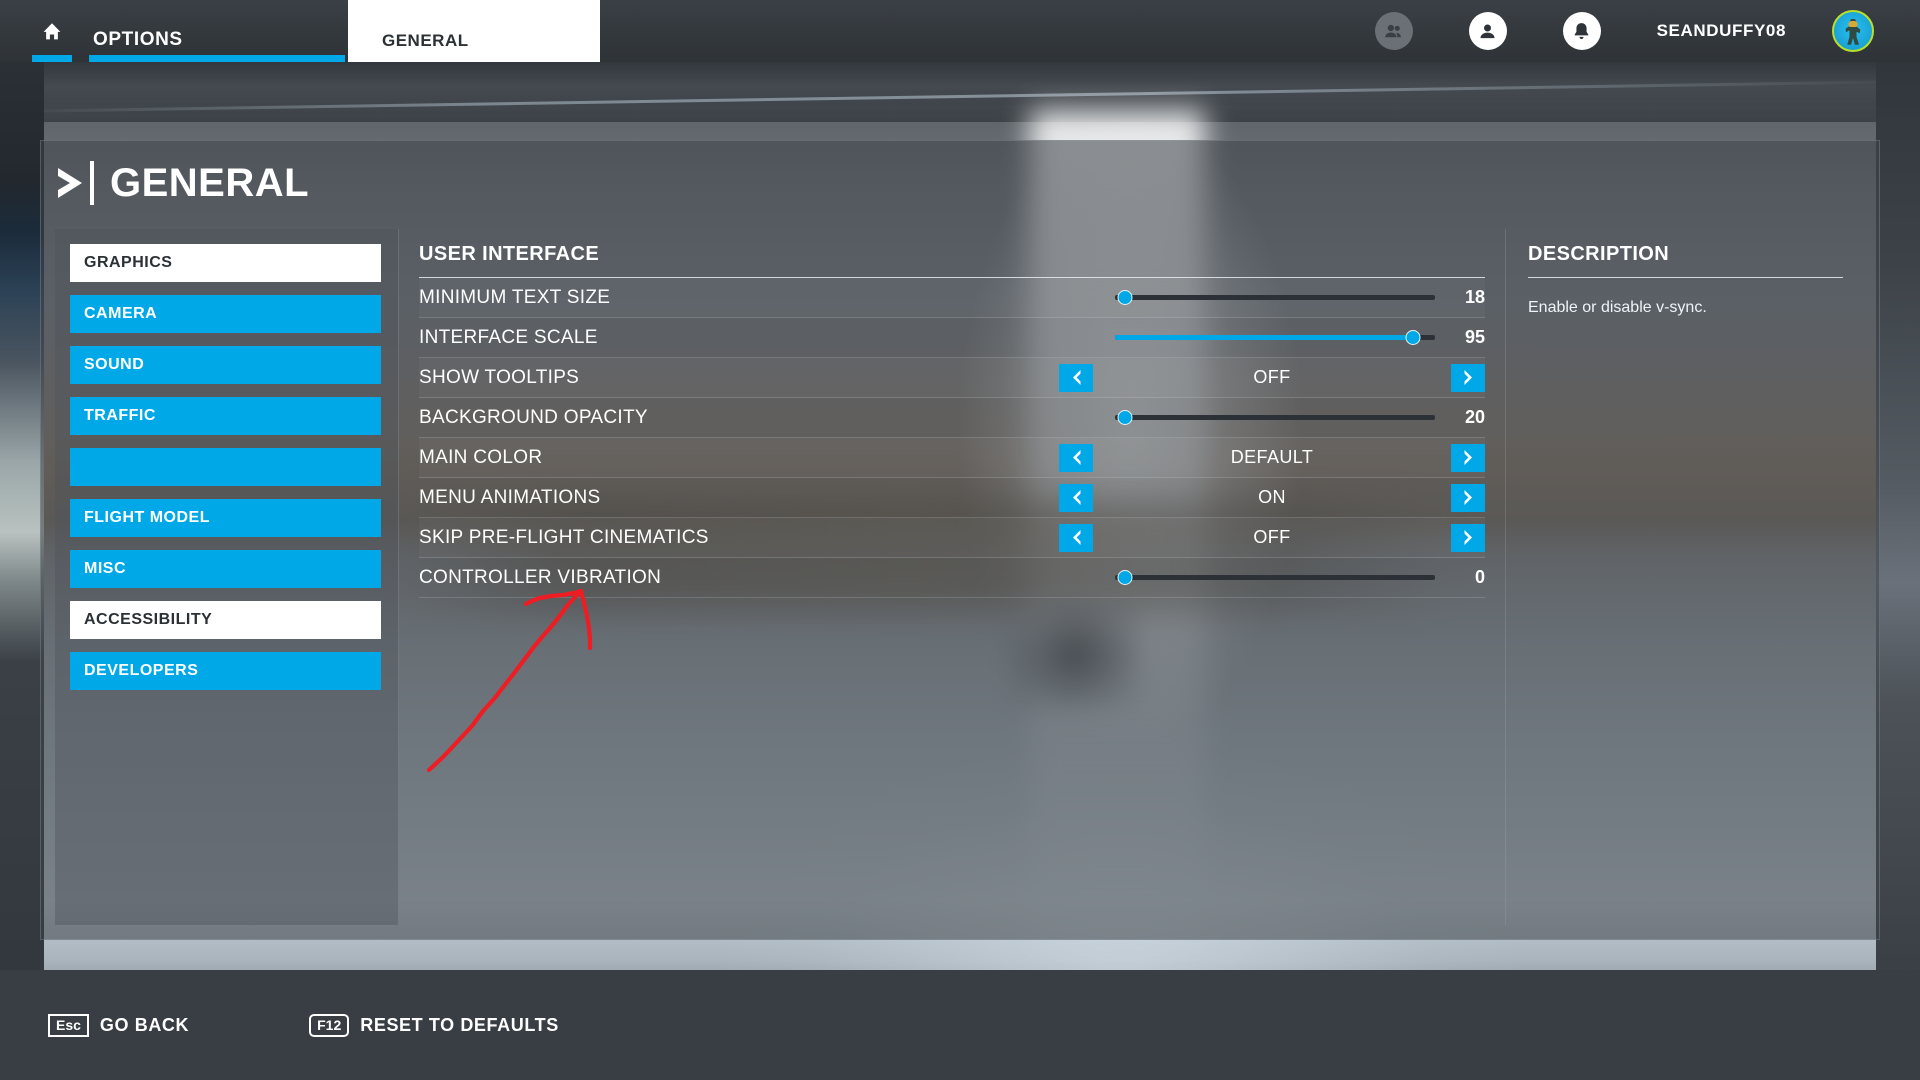 This screenshot has height=1080, width=1920. I want to click on selector-value: DEFAULT, so click(1272, 457).